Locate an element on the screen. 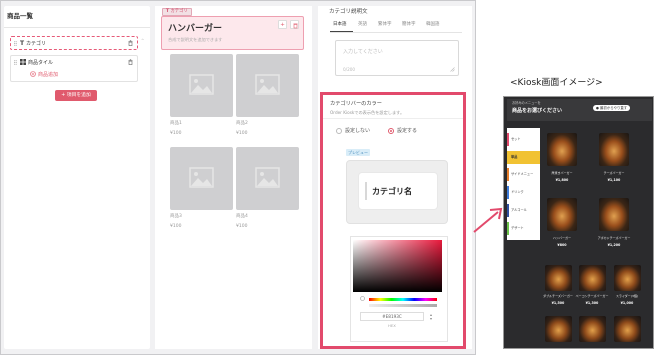 This screenshot has width=662, height=355. alpha-slider is located at coordinates (403, 305).